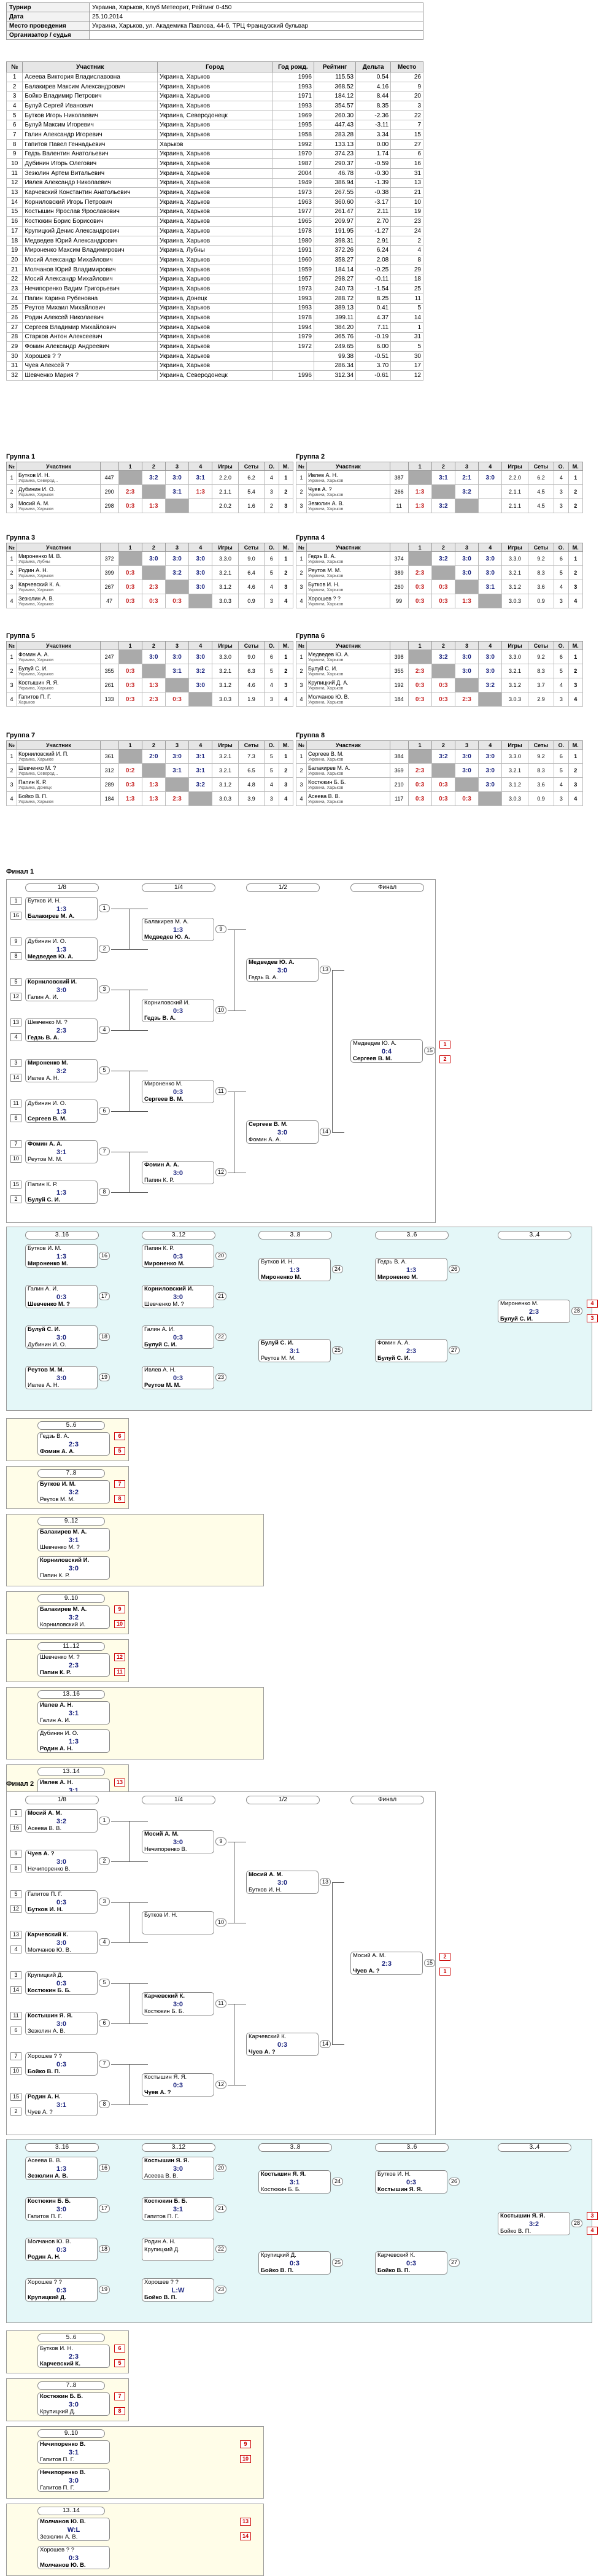  I want to click on match-player-b: Булуй С. И., so click(394, 1358).